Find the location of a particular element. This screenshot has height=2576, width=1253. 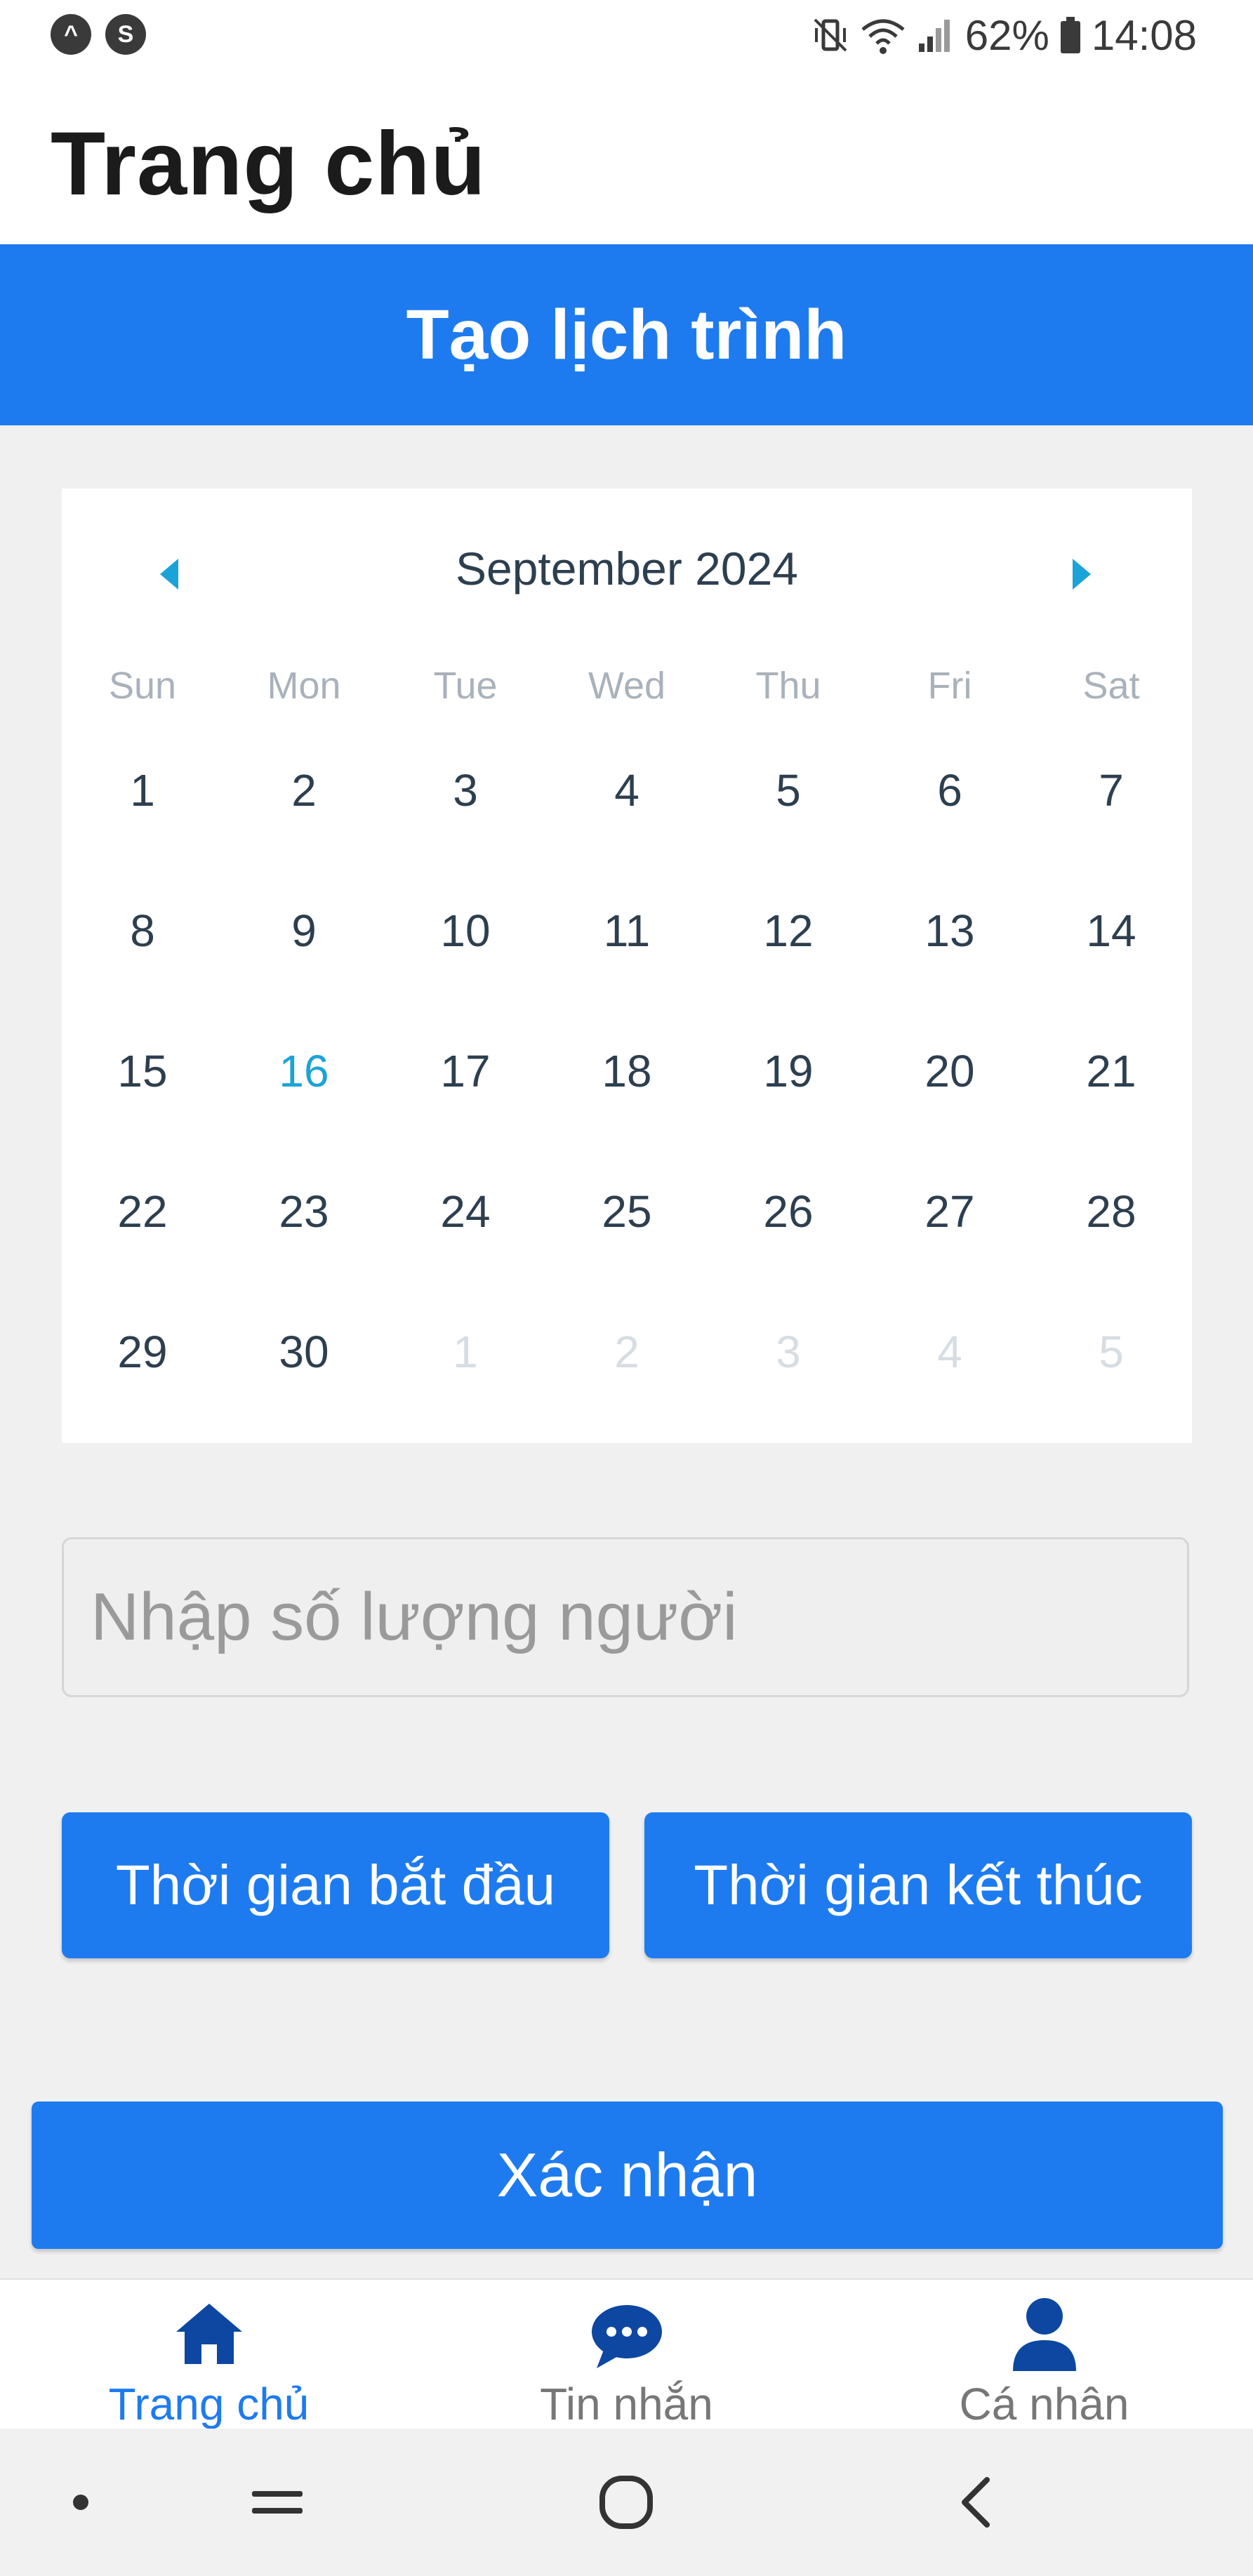

weekday-label: Thu is located at coordinates (788, 686).